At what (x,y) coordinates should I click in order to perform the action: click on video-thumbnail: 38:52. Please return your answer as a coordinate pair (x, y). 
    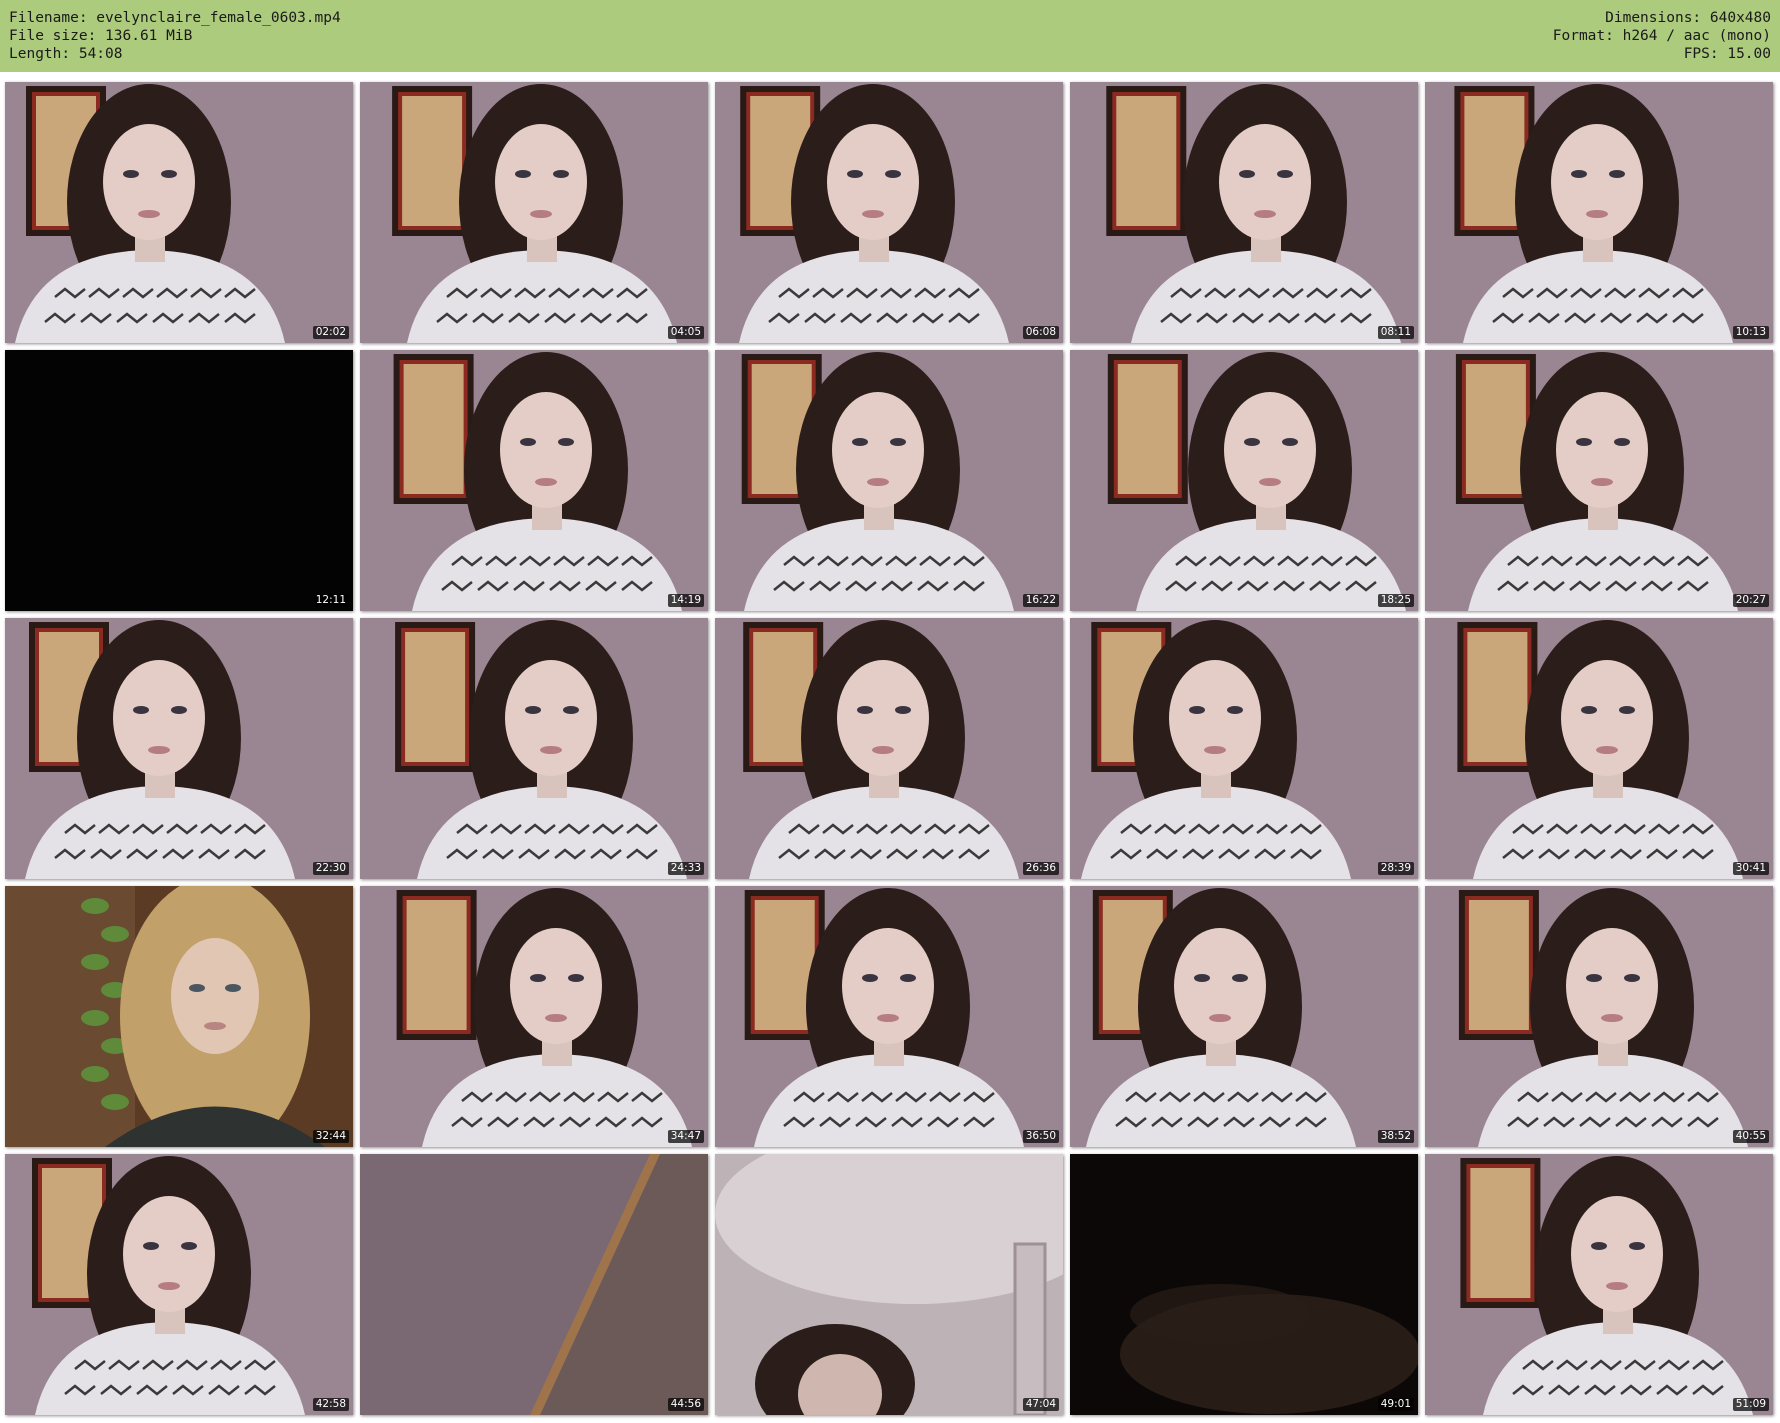
    Looking at the image, I should click on (1244, 1016).